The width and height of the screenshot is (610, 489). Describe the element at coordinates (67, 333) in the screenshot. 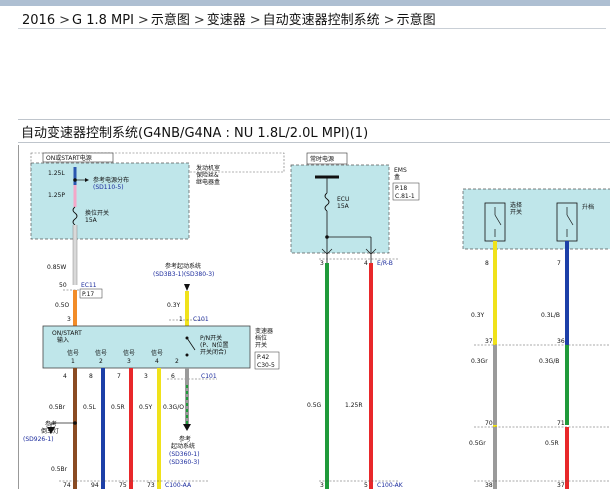

I see `on-start-input-label: ON/START` at that location.